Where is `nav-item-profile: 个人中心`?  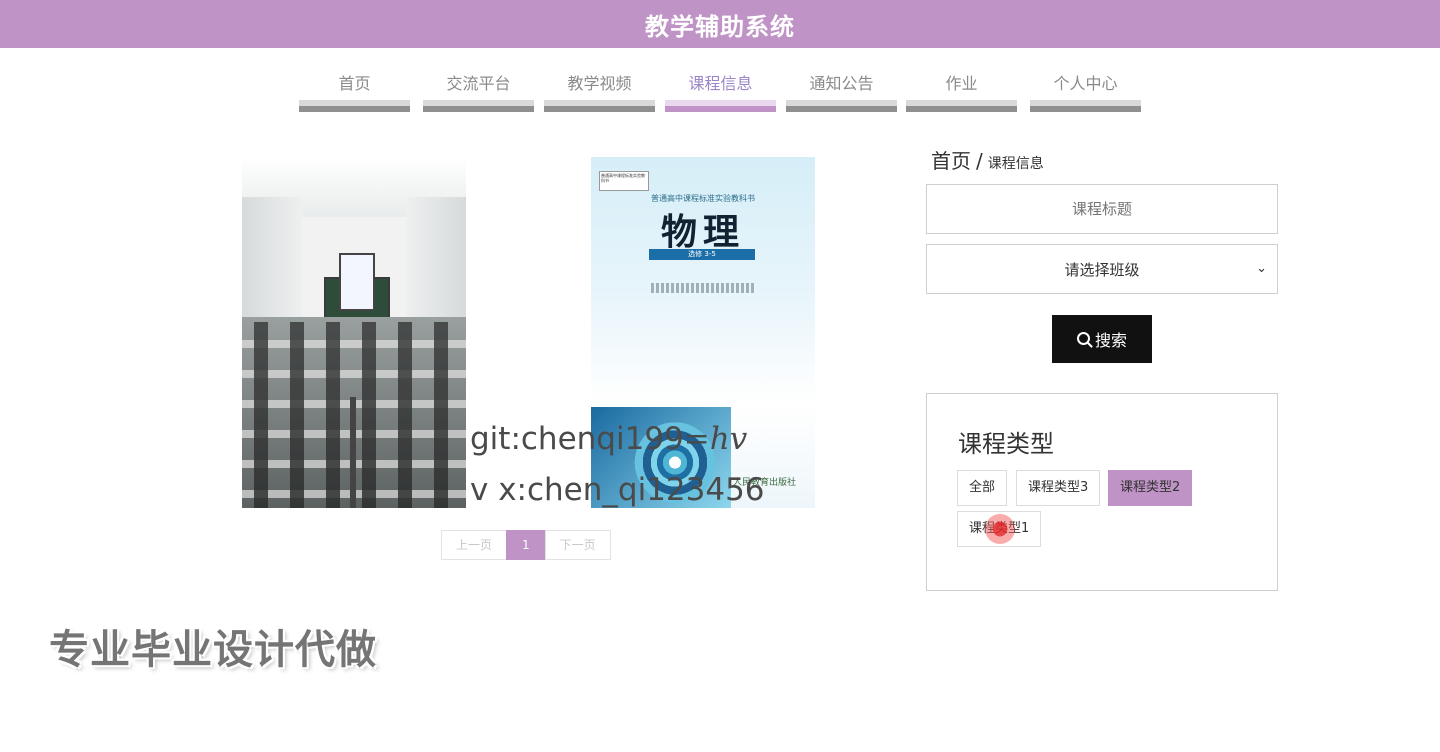 nav-item-profile: 个人中心 is located at coordinates (1085, 89).